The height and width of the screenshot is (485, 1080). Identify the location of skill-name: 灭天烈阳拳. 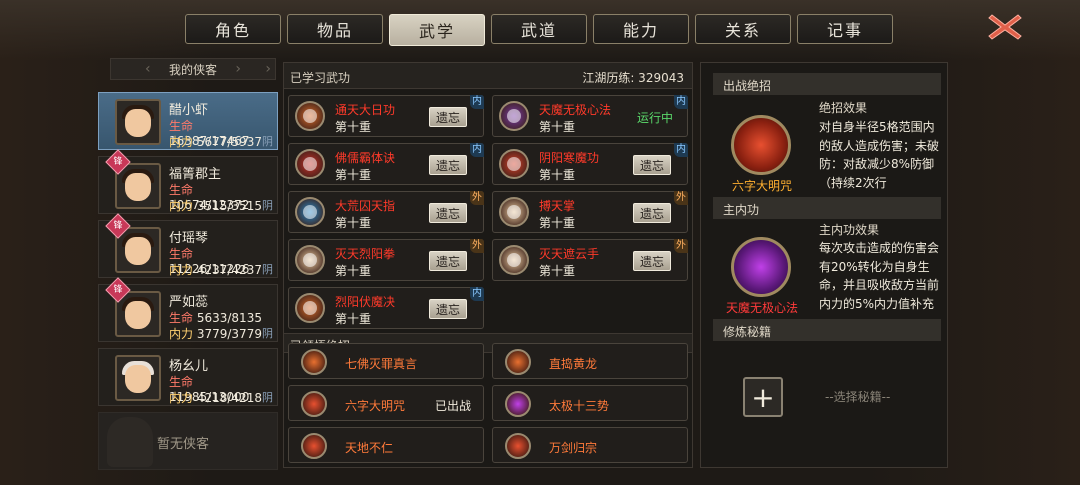
(365, 254).